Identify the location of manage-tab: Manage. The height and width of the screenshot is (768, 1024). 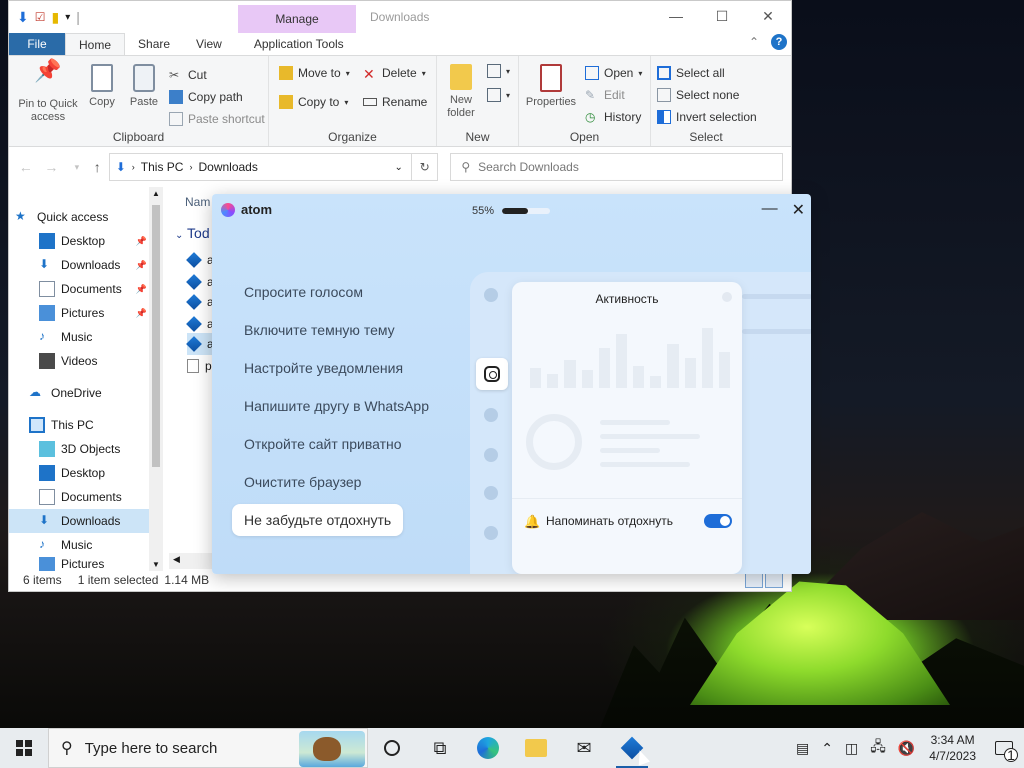
(297, 19).